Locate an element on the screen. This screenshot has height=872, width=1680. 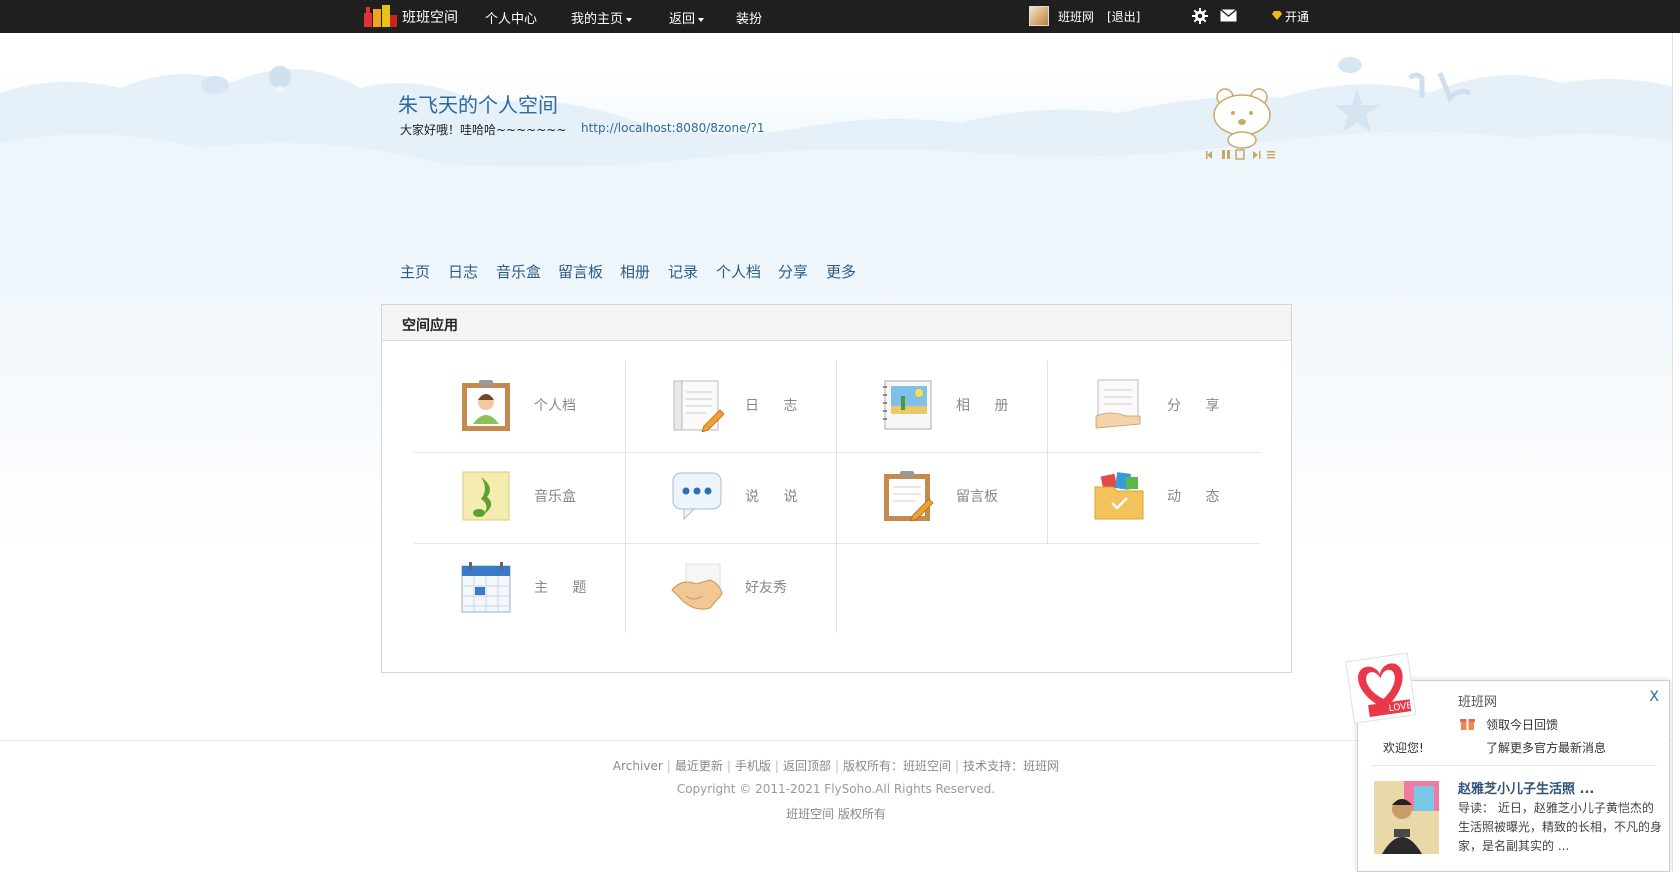
app-label: 留言板 is located at coordinates (977, 497).